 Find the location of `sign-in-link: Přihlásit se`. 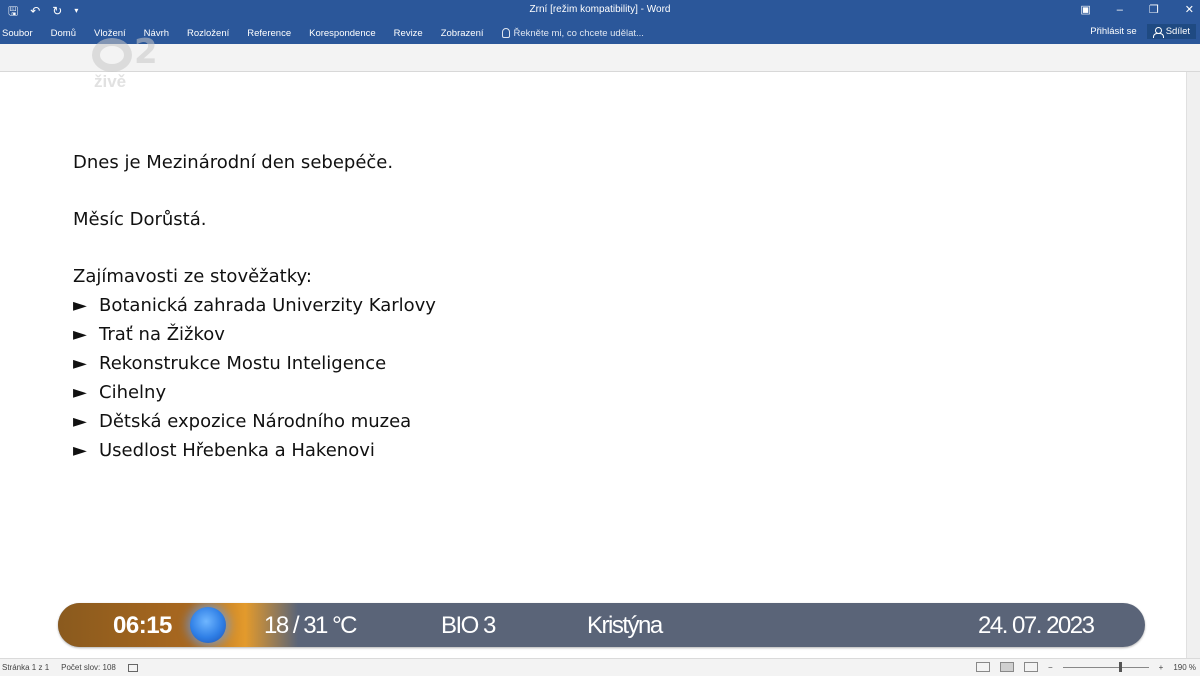

sign-in-link: Přihlásit se is located at coordinates (1113, 31).